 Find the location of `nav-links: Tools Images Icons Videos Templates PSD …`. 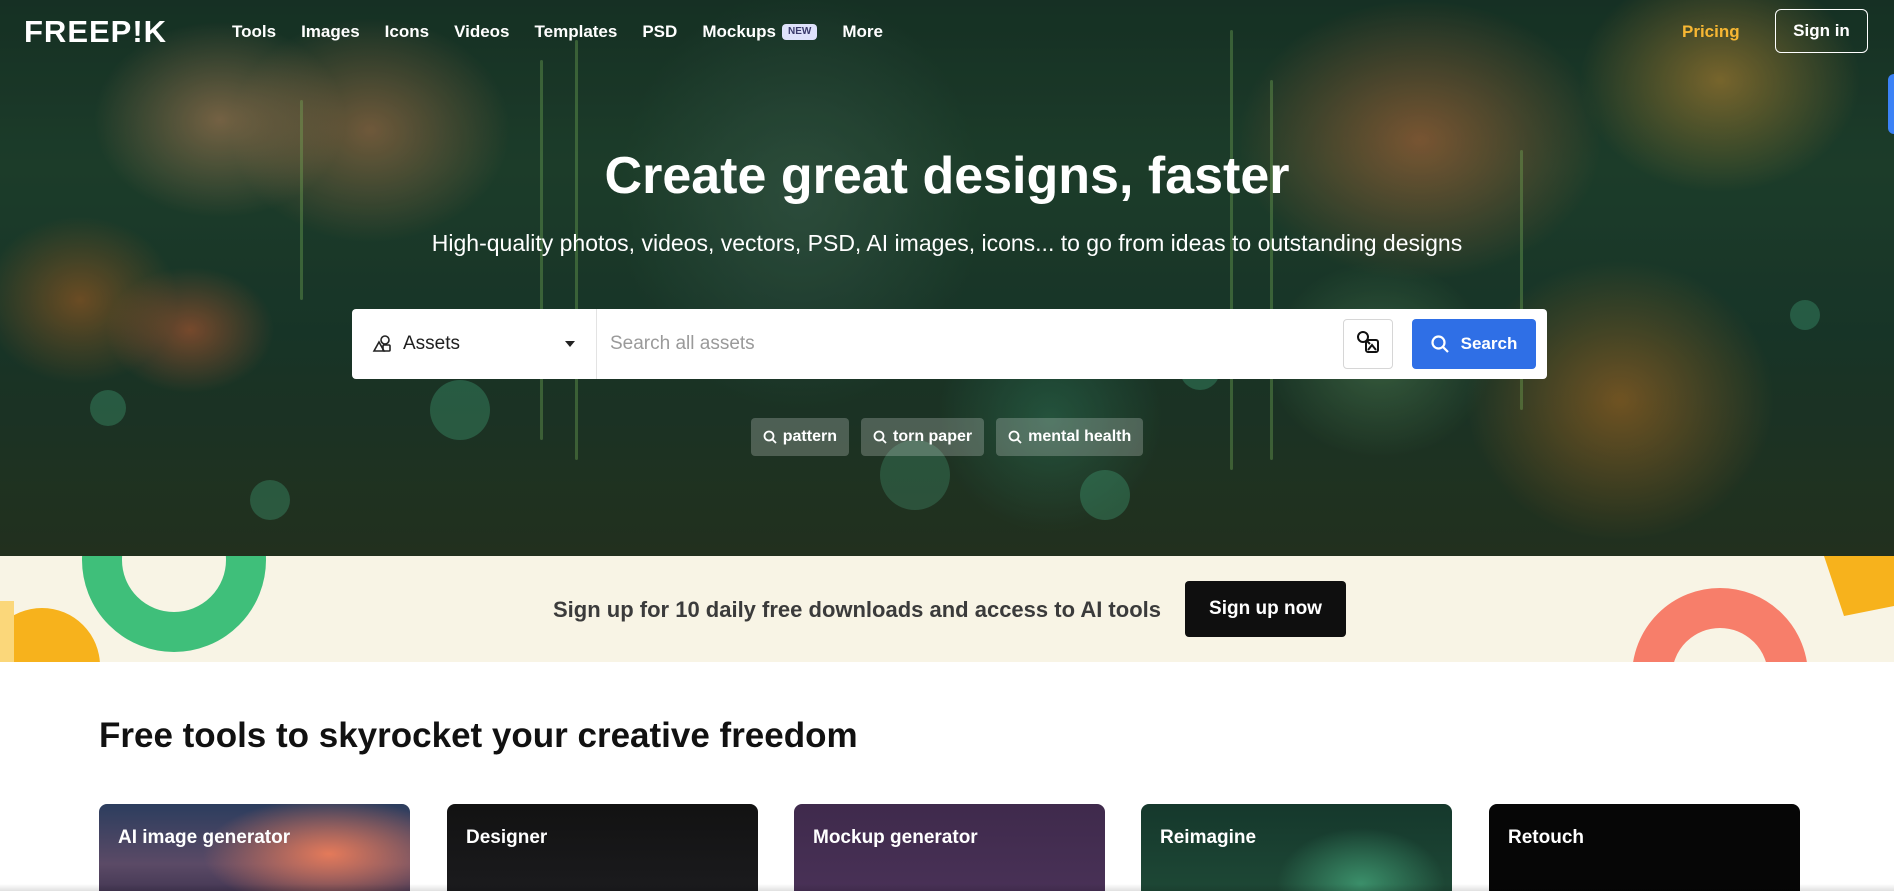

nav-links: Tools Images Icons Videos Templates PSD … is located at coordinates (570, 32).